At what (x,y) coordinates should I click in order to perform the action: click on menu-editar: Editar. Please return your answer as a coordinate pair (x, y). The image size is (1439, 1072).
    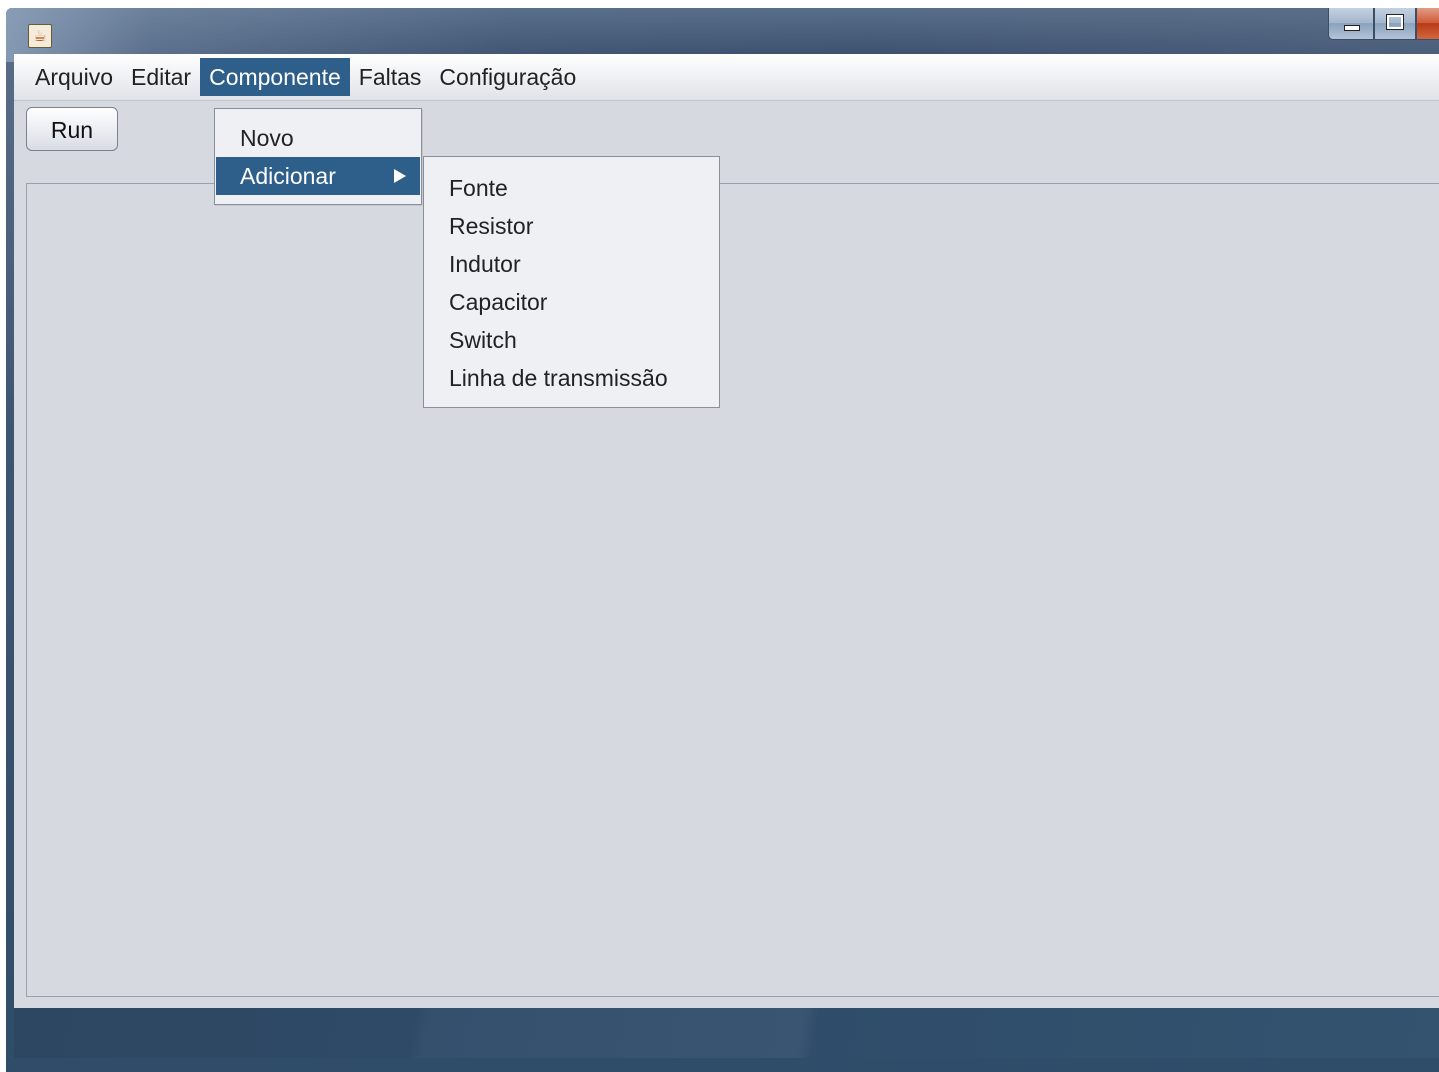
    Looking at the image, I should click on (161, 77).